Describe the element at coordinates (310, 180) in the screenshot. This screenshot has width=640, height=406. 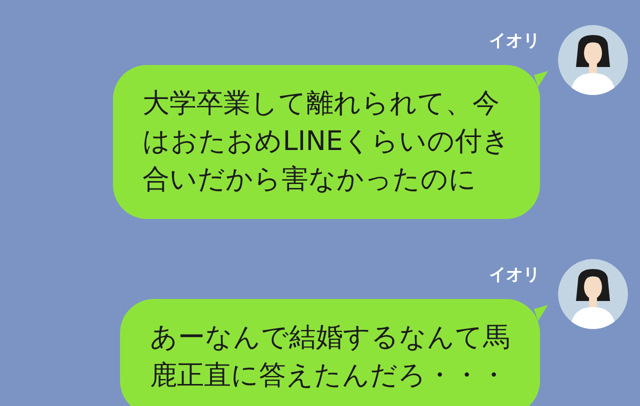
I see `message-text: 合いだから害なかったのに` at that location.